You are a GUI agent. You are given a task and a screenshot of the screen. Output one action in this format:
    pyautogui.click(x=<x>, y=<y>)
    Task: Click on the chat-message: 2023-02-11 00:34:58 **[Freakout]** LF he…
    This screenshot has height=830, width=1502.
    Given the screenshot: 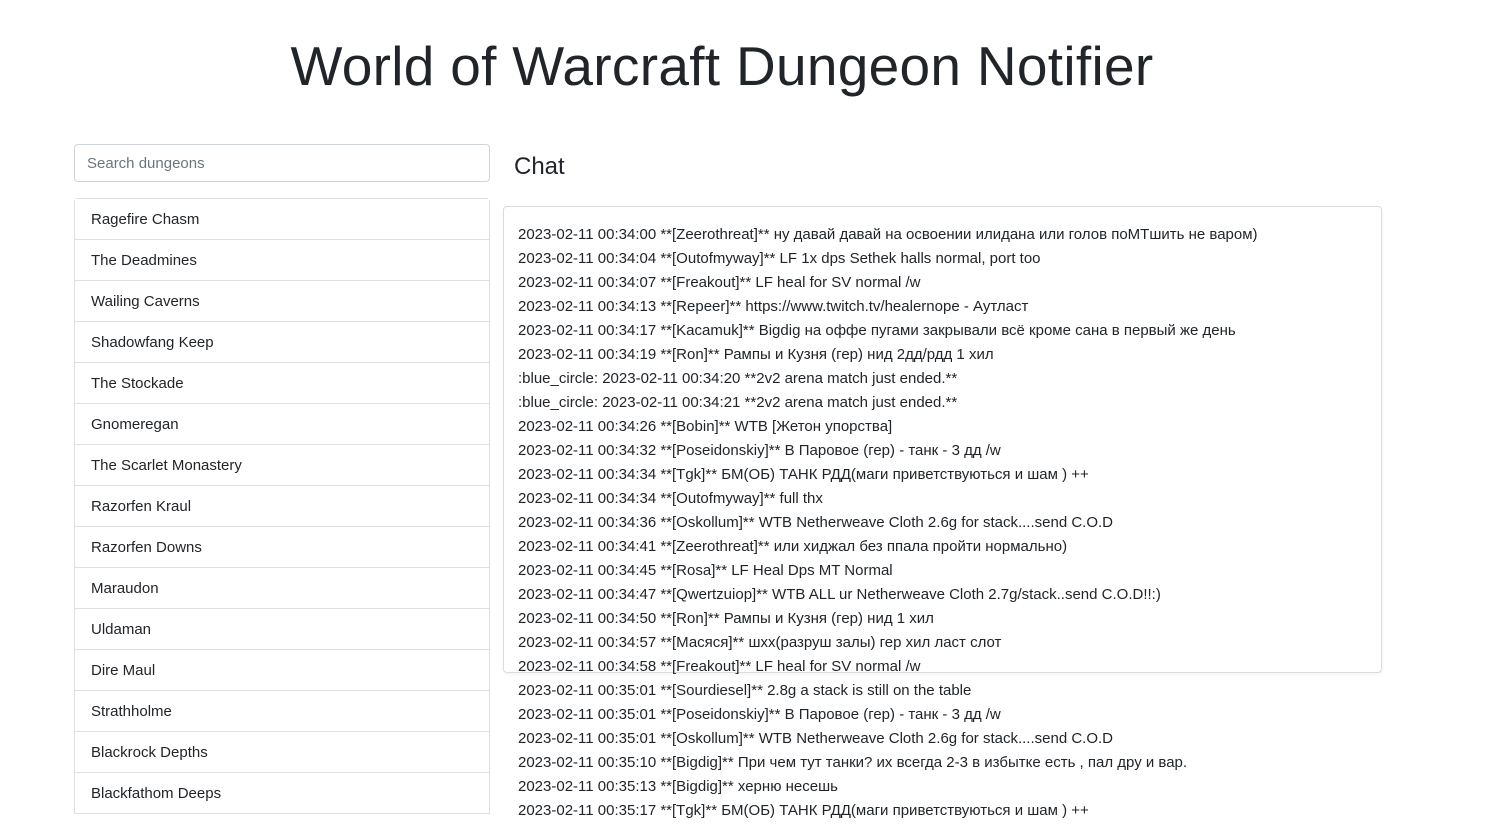 What is the action you would take?
    pyautogui.click(x=719, y=666)
    